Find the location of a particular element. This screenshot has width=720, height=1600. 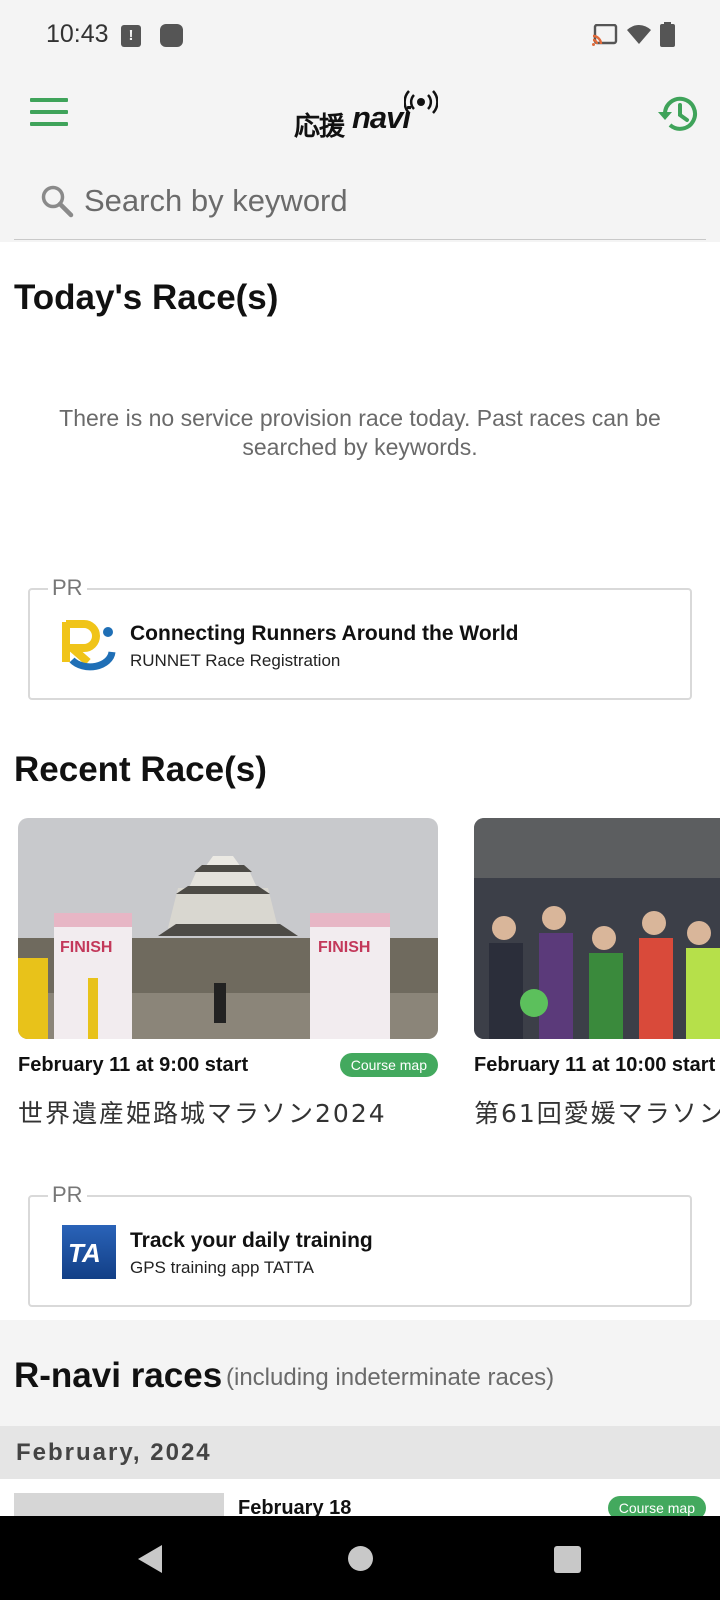

status-time: 10:43 is located at coordinates (77, 34).